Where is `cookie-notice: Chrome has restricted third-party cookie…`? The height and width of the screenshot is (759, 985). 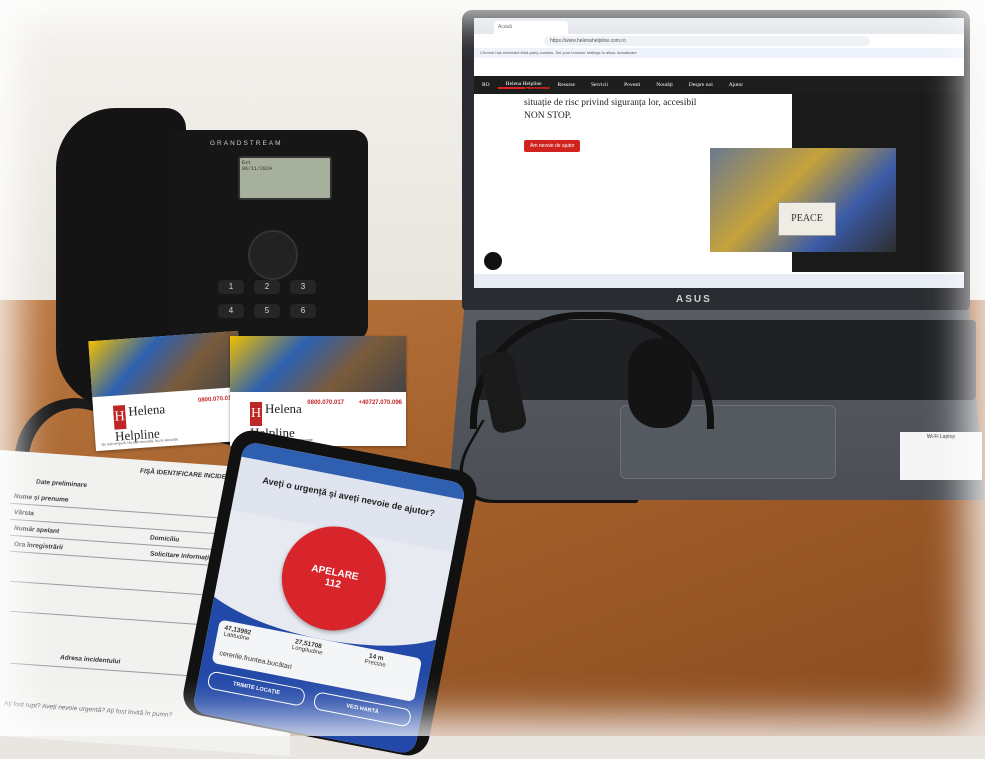 cookie-notice: Chrome has restricted third-party cookie… is located at coordinates (719, 53).